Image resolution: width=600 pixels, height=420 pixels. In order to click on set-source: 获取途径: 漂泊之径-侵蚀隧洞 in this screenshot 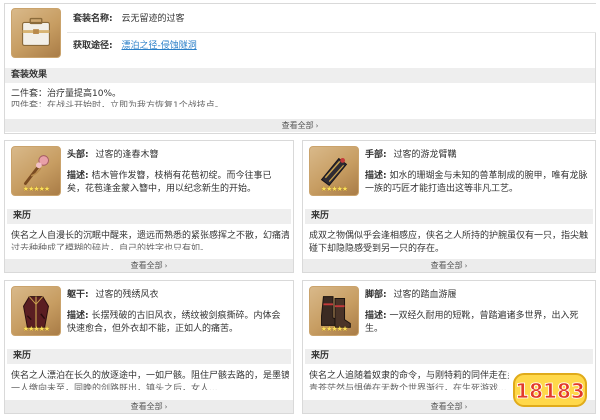, I will do `click(135, 46)`.